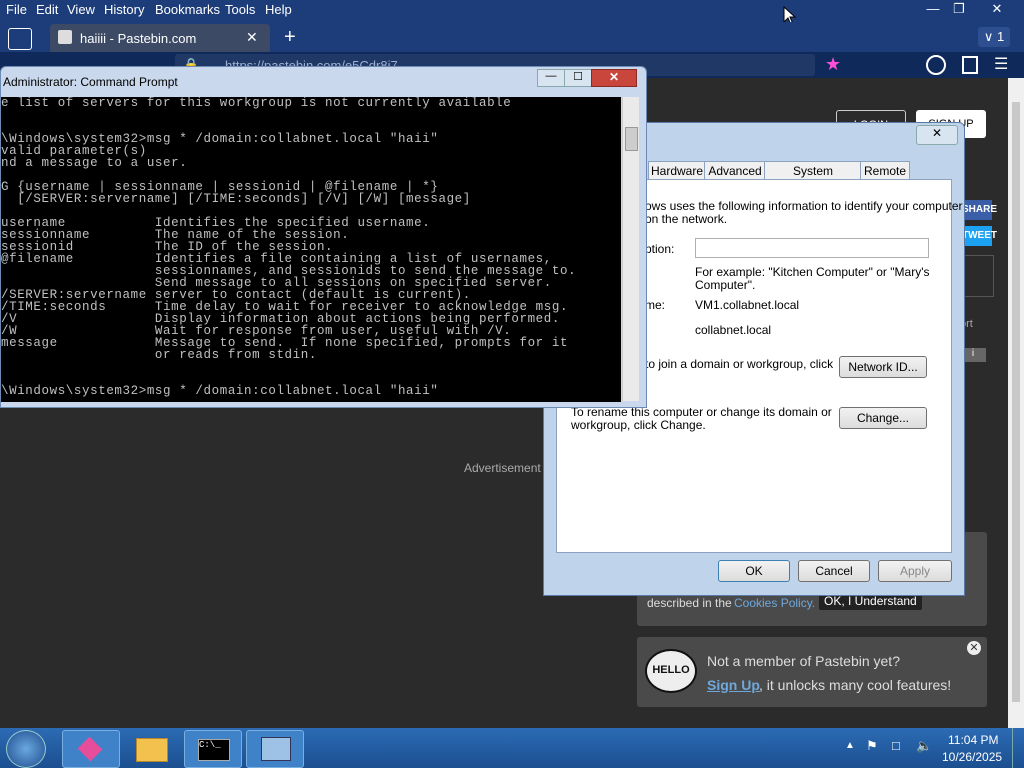  What do you see at coordinates (81, 9) in the screenshot?
I see `menu-view: View` at bounding box center [81, 9].